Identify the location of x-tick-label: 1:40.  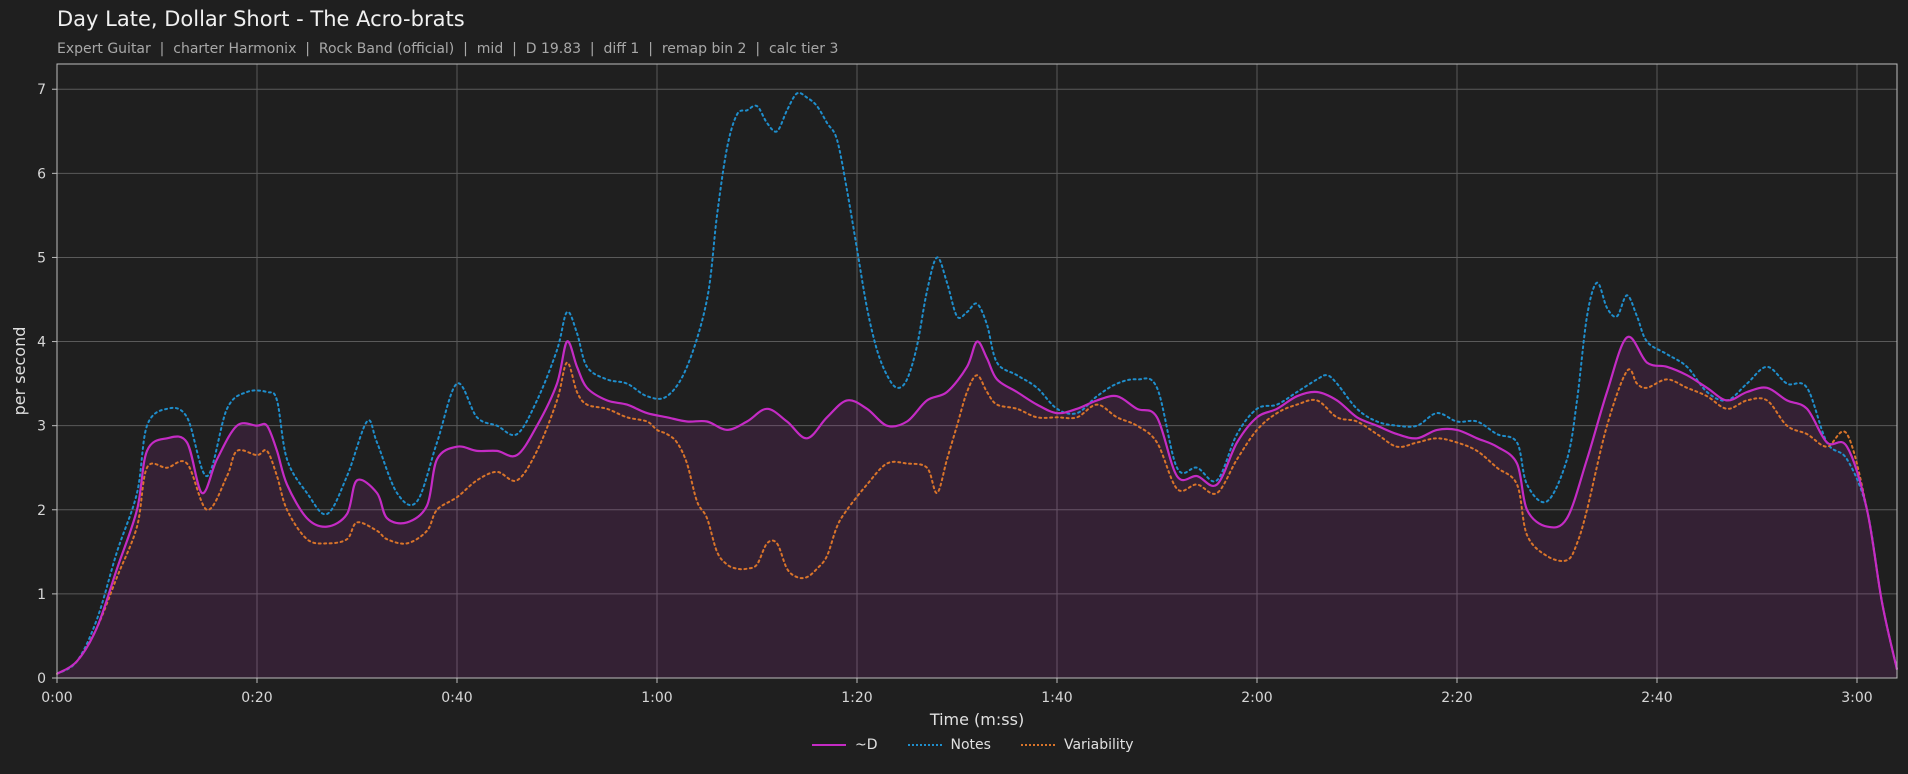
(1056, 698).